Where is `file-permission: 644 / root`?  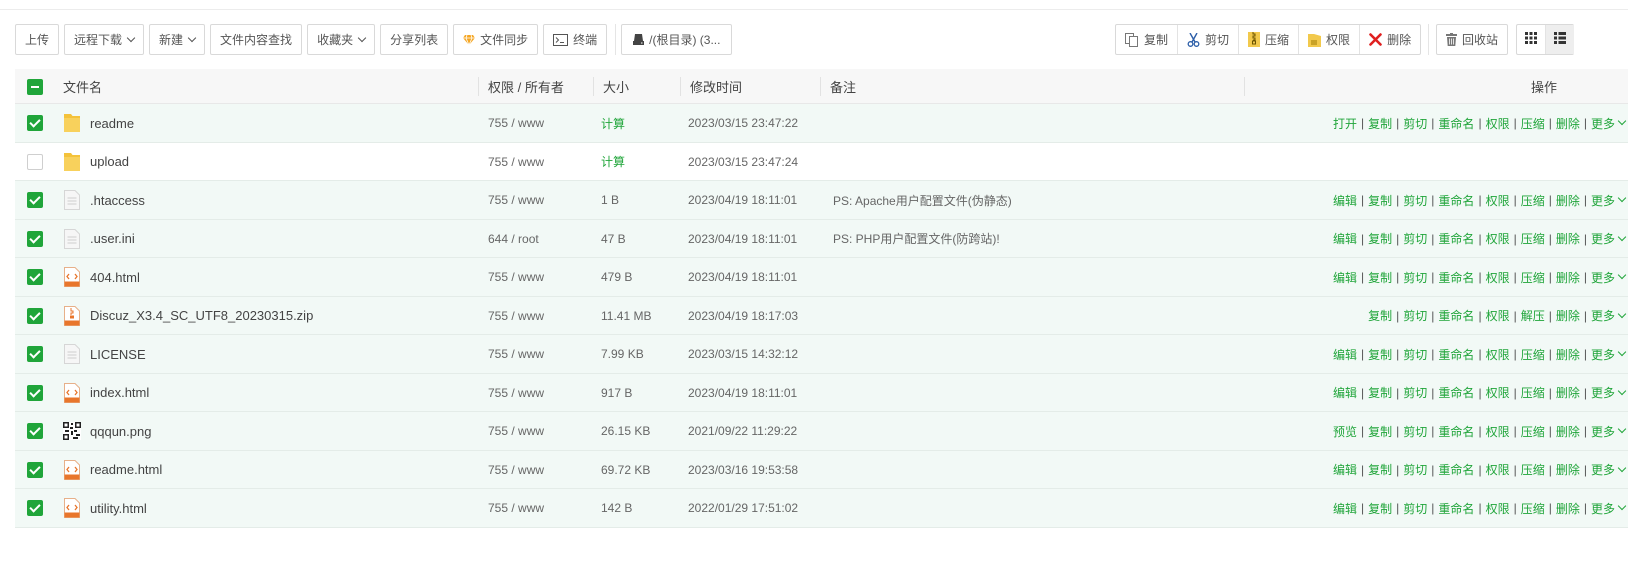 file-permission: 644 / root is located at coordinates (513, 239).